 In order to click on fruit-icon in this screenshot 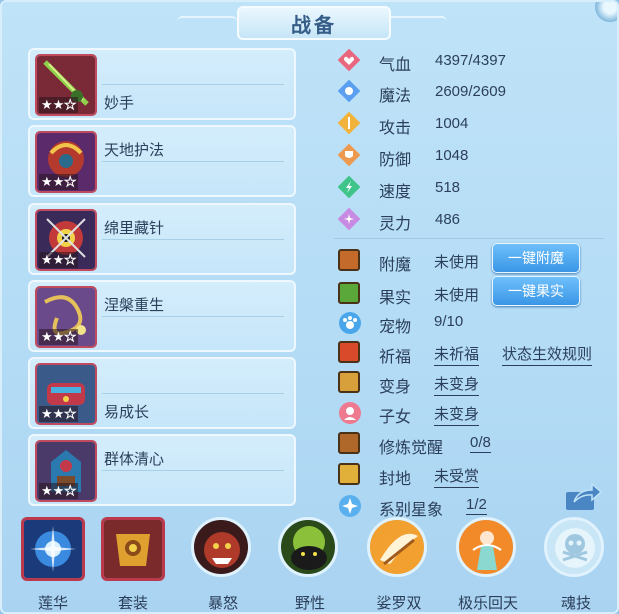, I will do `click(349, 293)`.